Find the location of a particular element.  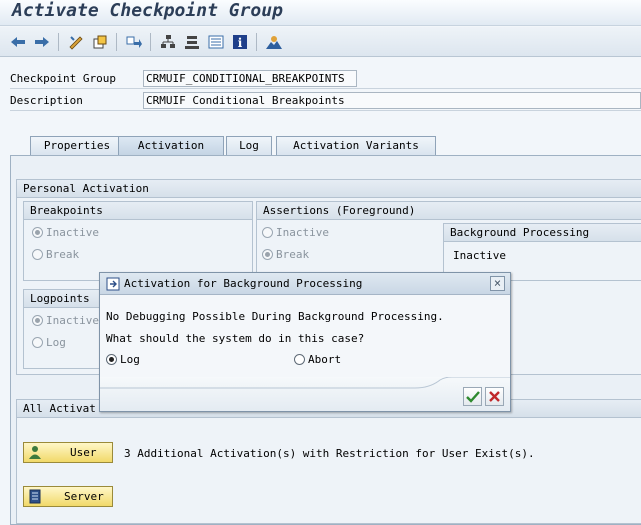

breakpoints-title: Breakpoints is located at coordinates (138, 211).